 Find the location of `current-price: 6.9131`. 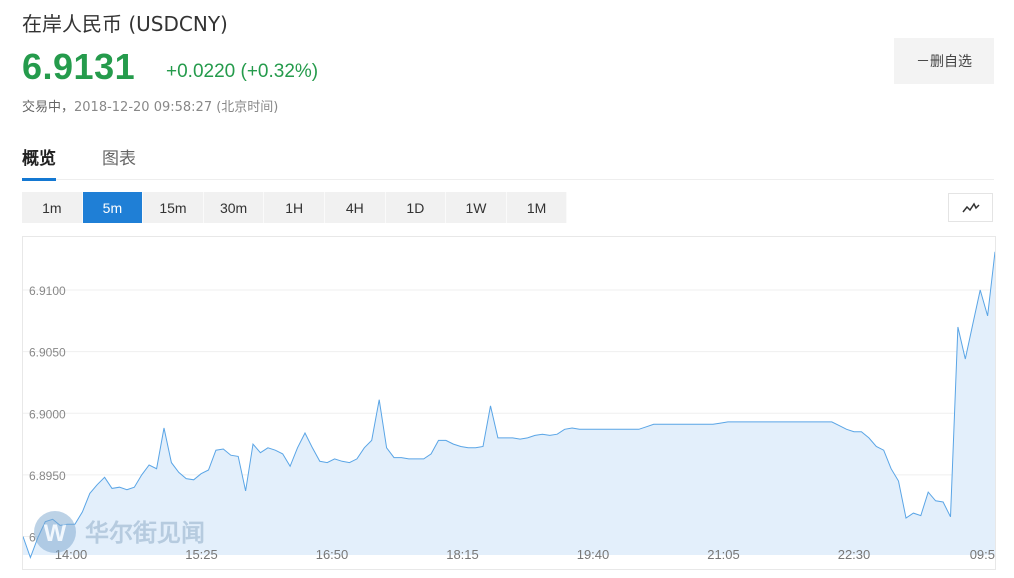

current-price: 6.9131 is located at coordinates (79, 66).